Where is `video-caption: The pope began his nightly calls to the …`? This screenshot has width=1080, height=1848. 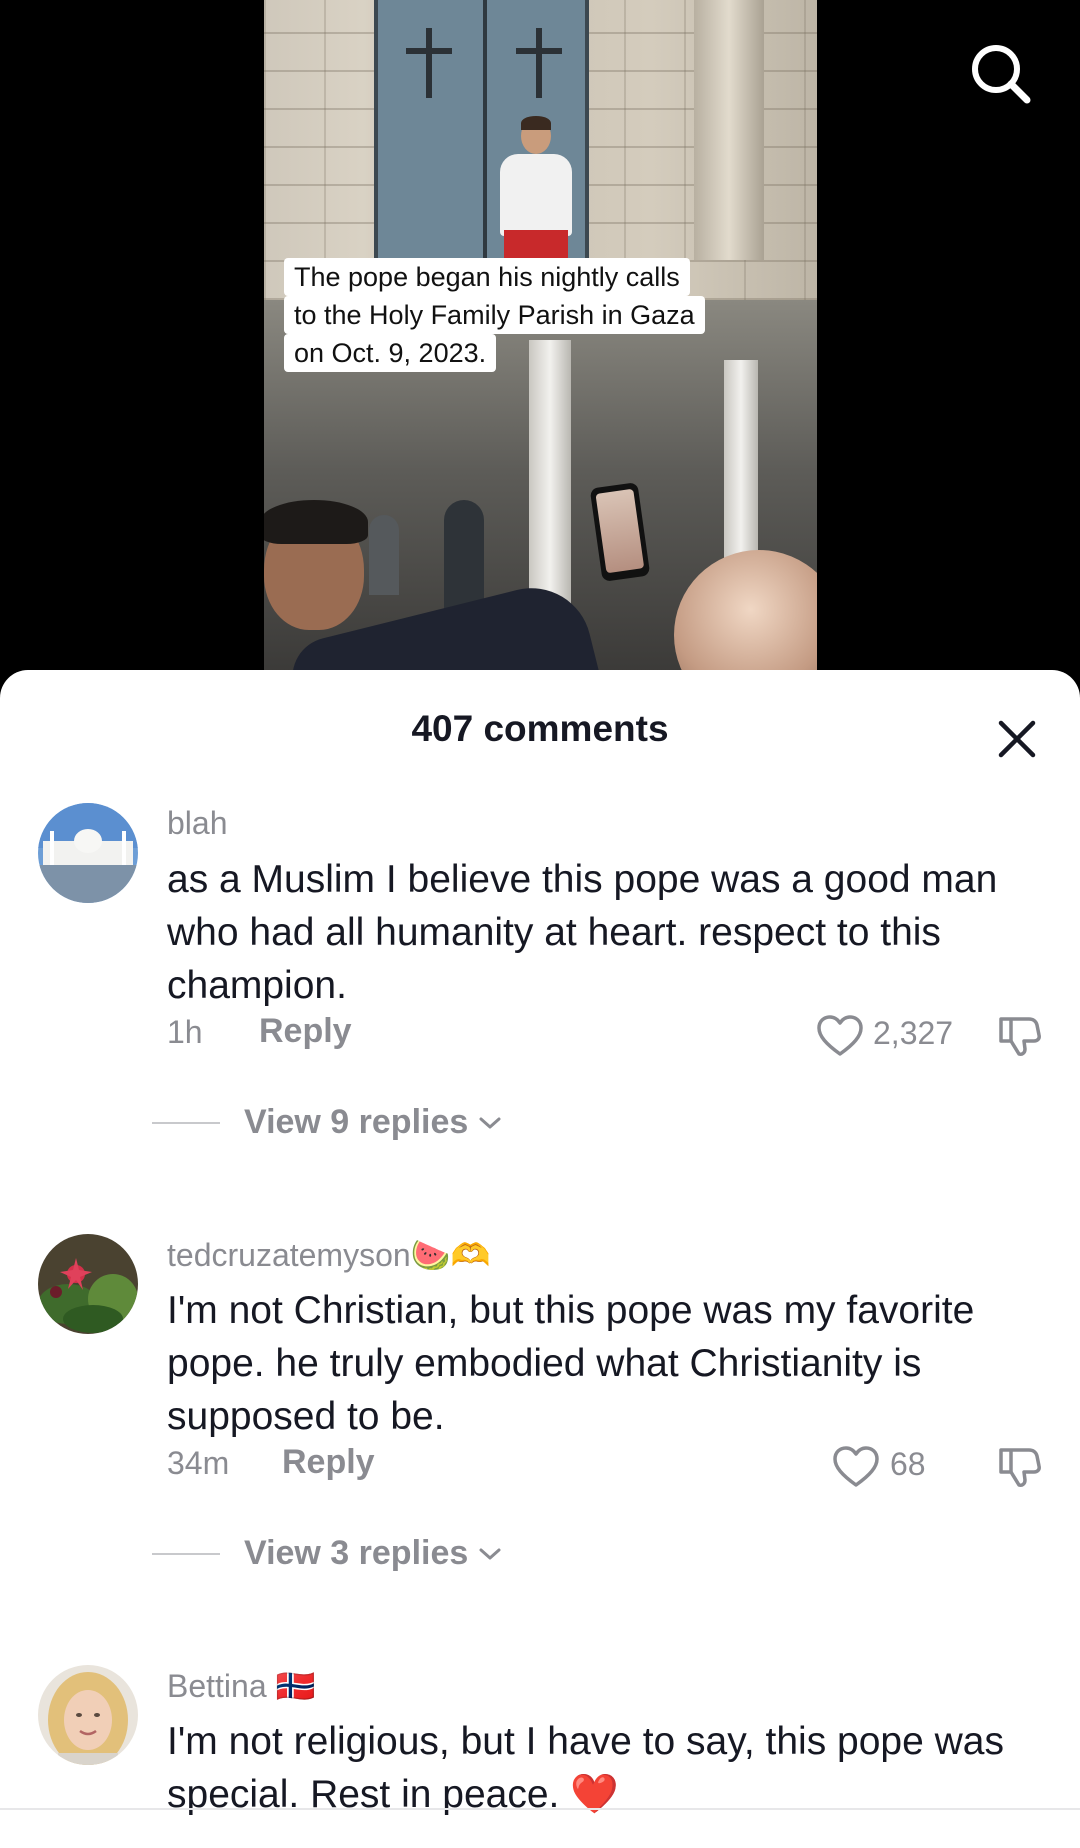
video-caption: The pope began his nightly calls to the … is located at coordinates (494, 315).